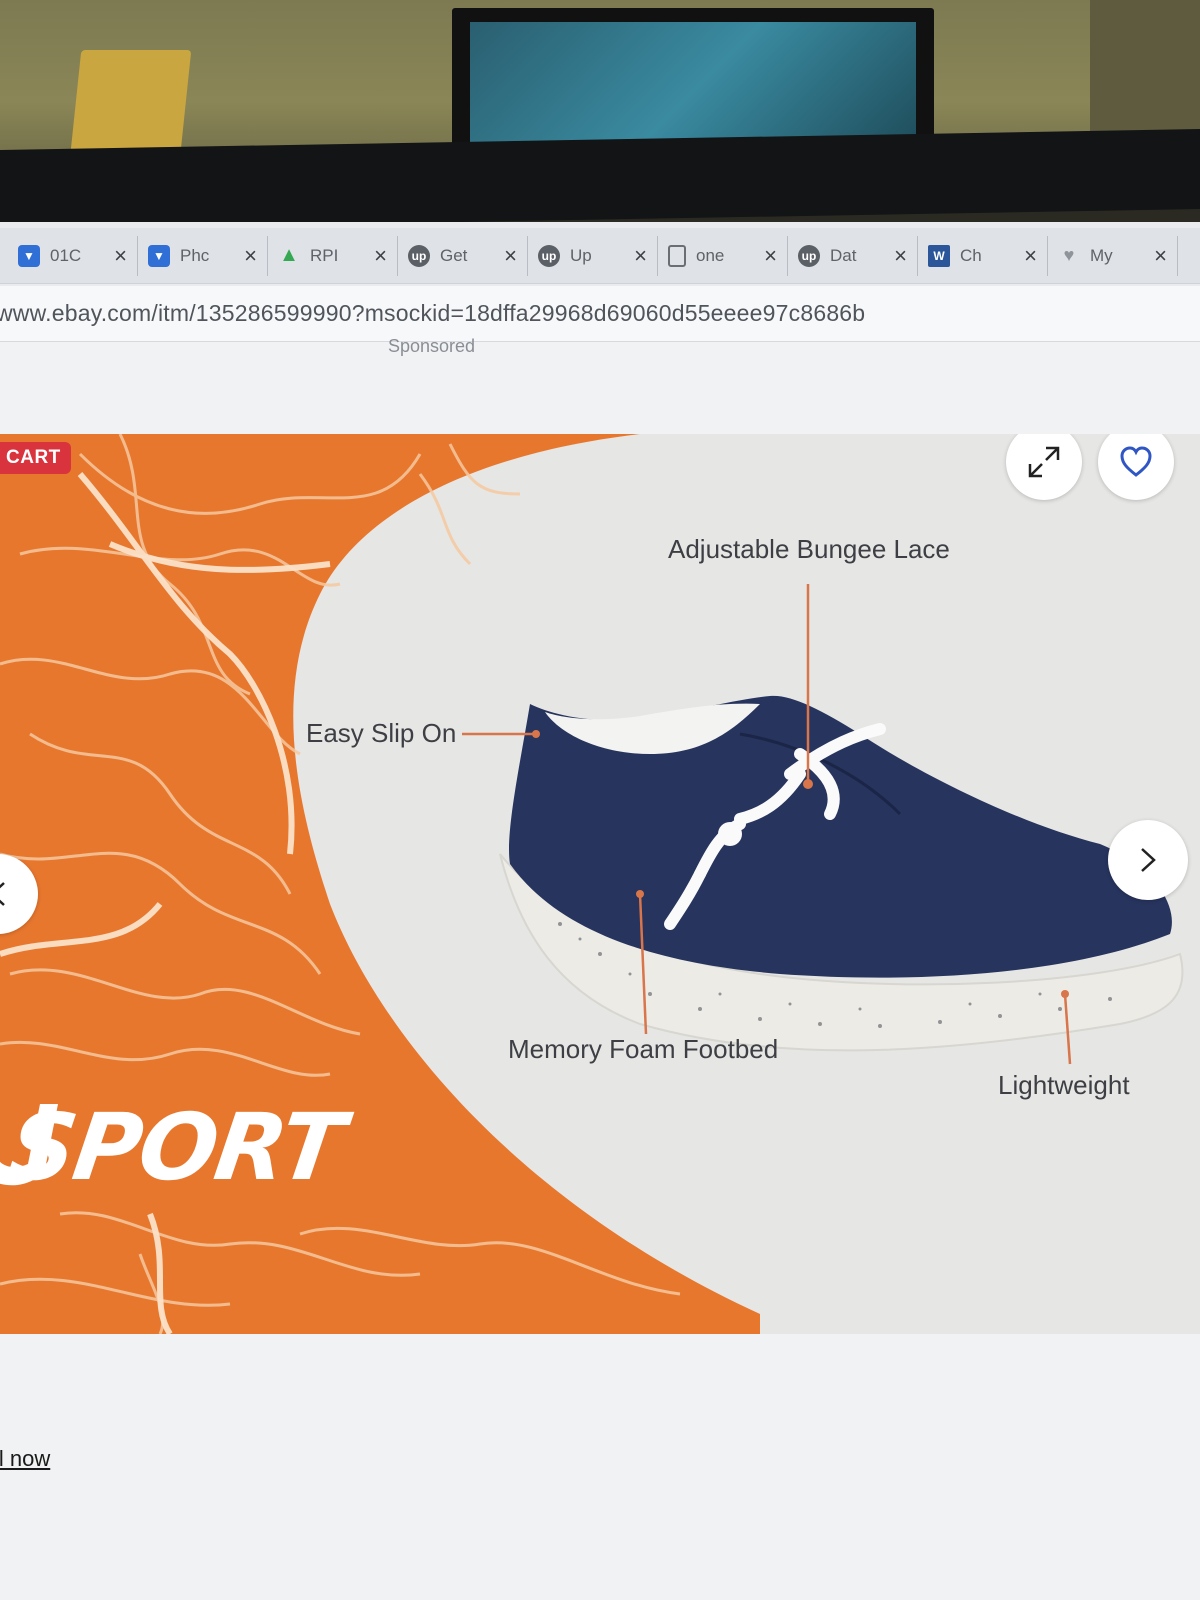  Describe the element at coordinates (1145, 75) in the screenshot. I see `background-object` at that location.